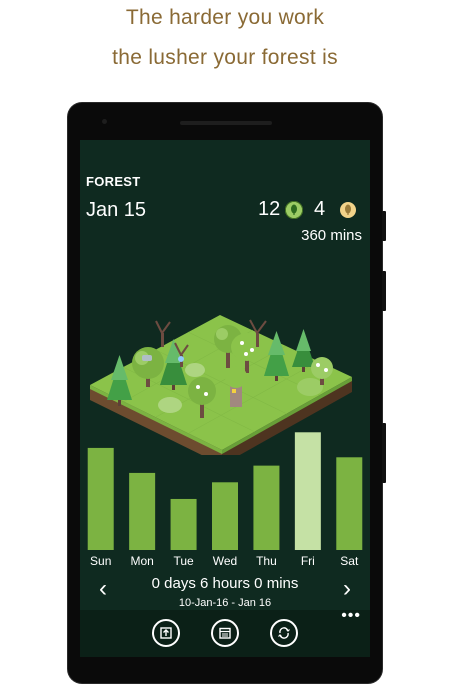 Image resolution: width=450 pixels, height=689 pixels. I want to click on app-title: FOREST, so click(113, 181).